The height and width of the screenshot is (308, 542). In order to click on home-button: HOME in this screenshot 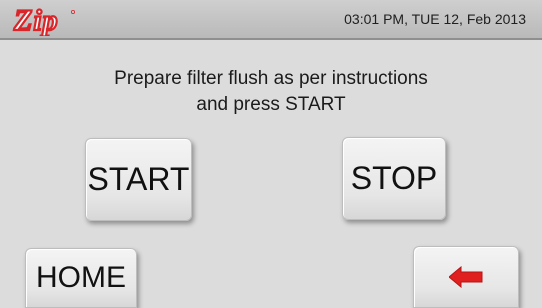, I will do `click(81, 278)`.